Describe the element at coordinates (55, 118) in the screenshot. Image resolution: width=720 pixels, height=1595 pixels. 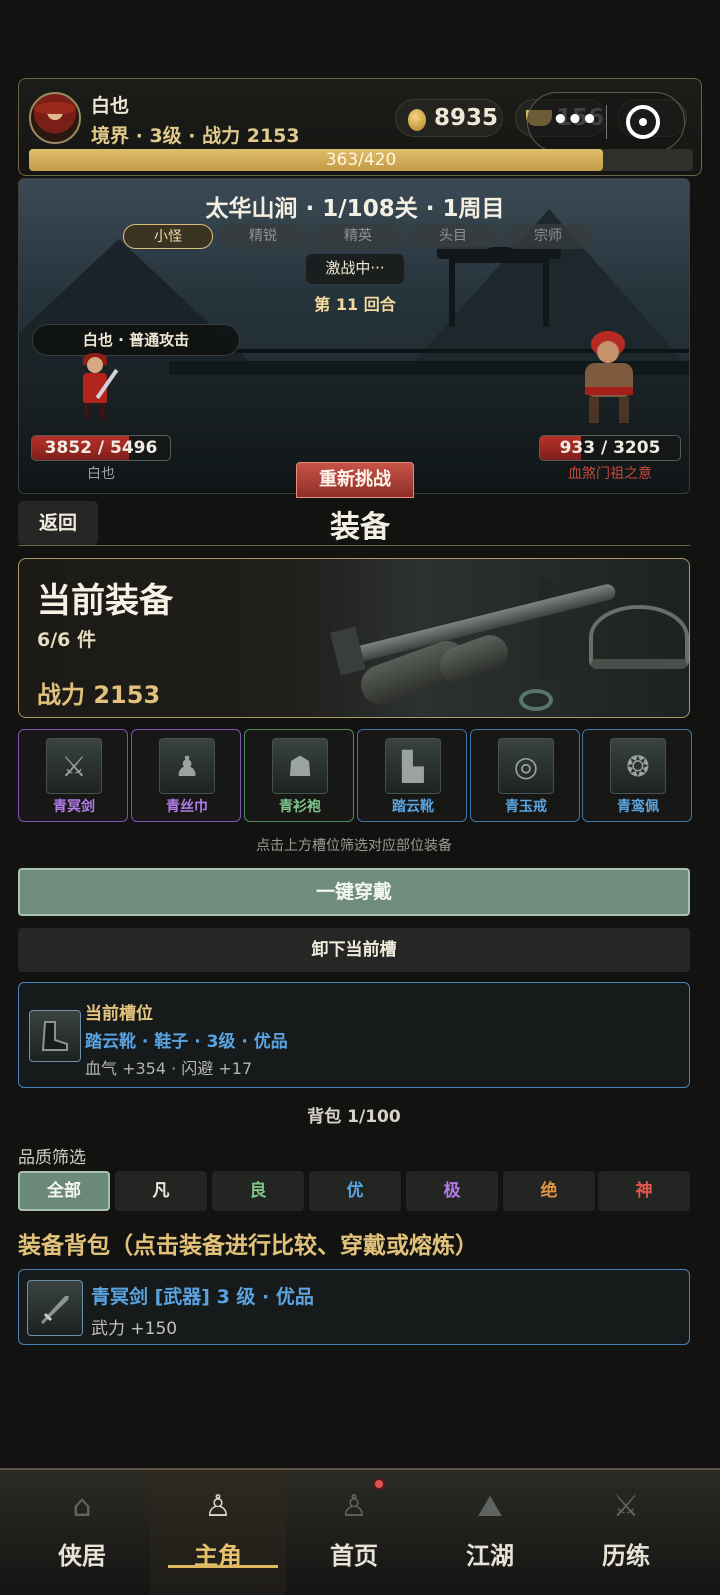
I see `avatar` at that location.